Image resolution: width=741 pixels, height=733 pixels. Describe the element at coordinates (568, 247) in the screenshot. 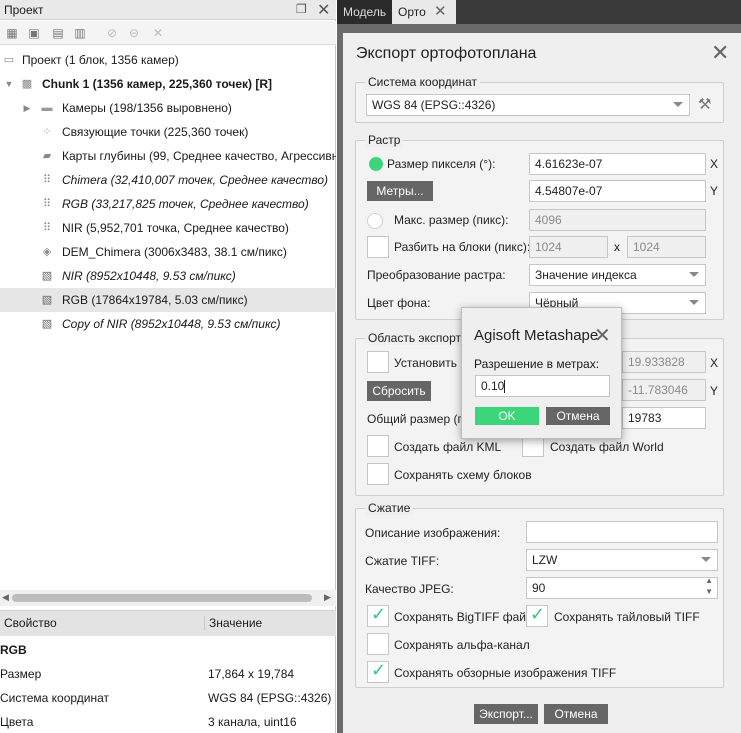

I see `split-width-input: 1024` at that location.